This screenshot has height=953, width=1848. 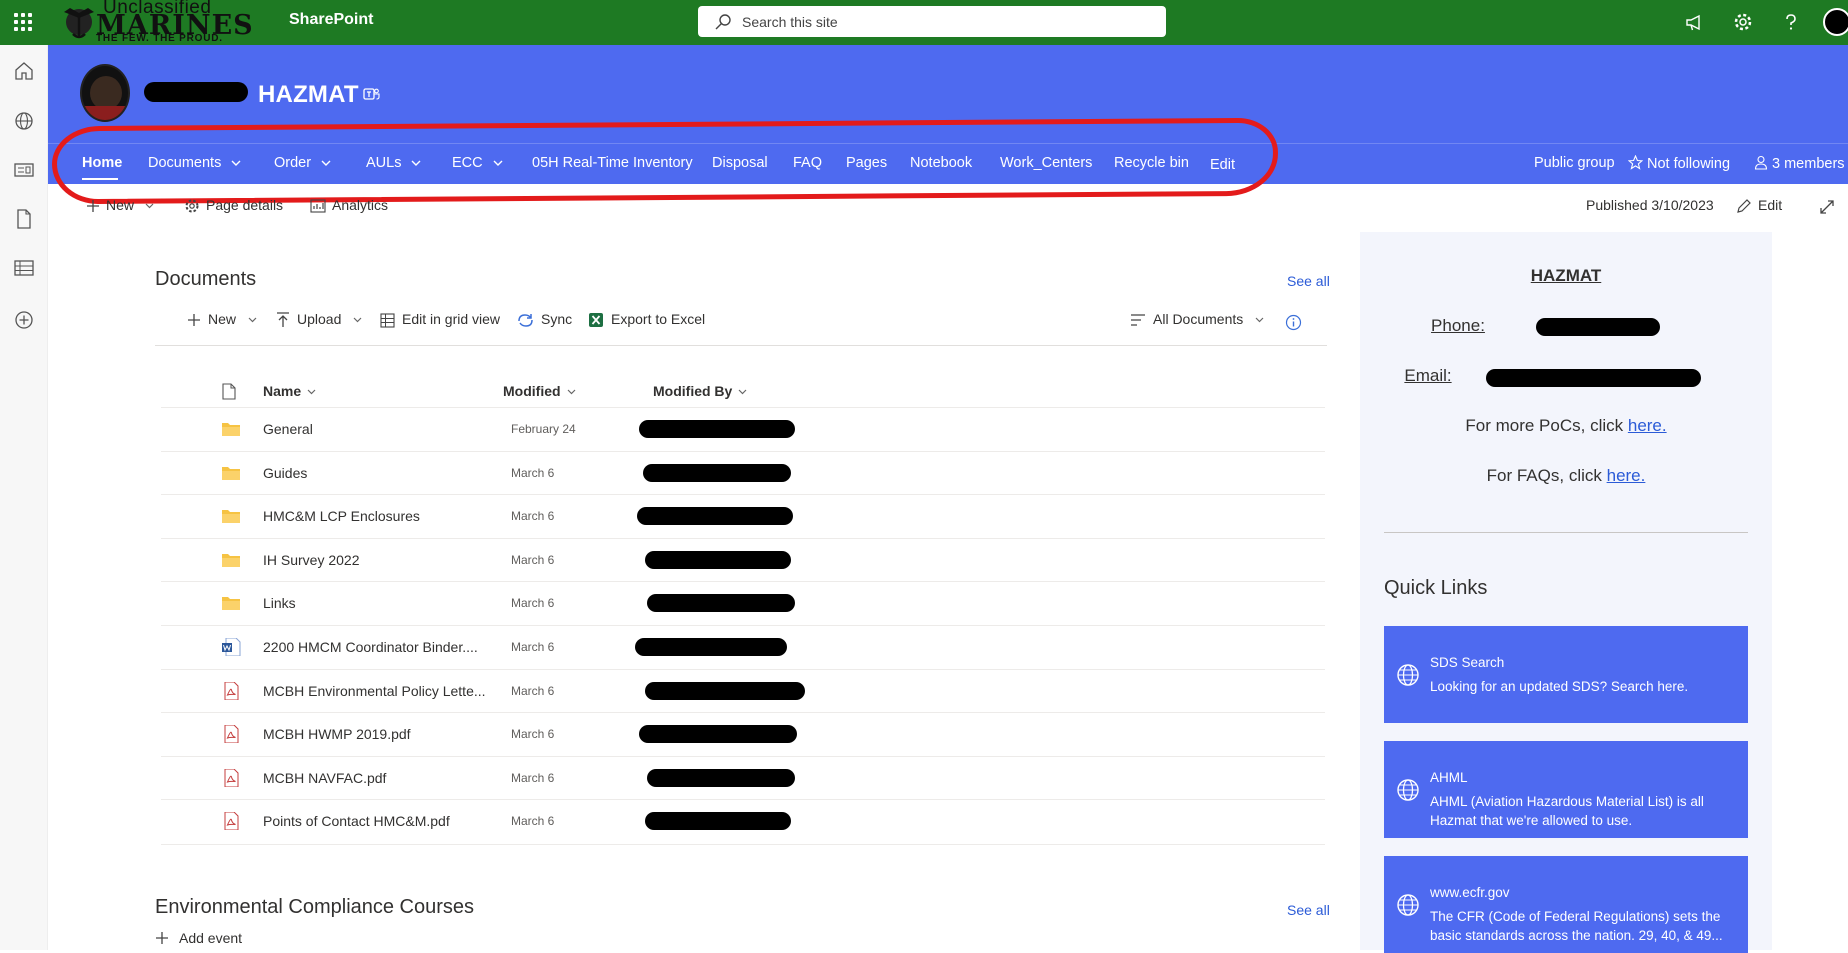 What do you see at coordinates (1799, 163) in the screenshot?
I see `members-button: 3 members` at bounding box center [1799, 163].